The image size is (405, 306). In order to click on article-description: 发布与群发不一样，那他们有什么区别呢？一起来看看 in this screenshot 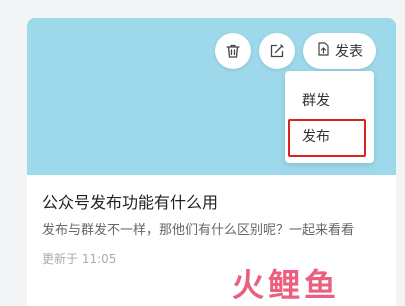, I will do `click(198, 230)`.